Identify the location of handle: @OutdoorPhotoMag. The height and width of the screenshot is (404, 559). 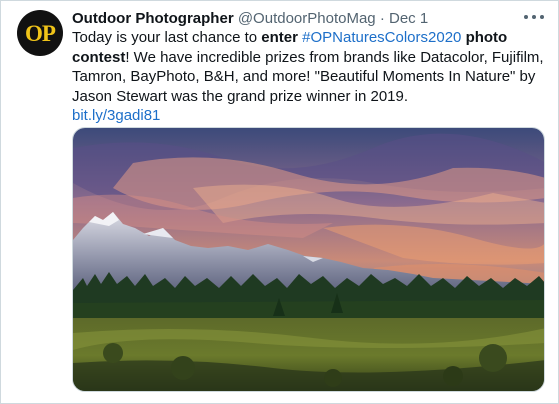
(307, 18).